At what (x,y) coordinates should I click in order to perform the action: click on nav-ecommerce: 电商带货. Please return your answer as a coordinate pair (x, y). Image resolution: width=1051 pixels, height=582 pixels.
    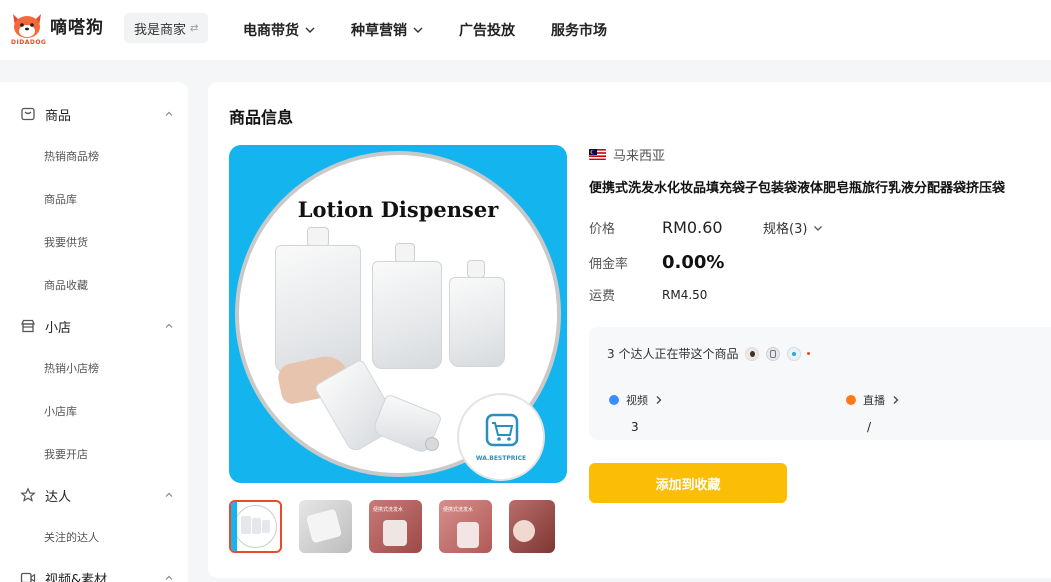
    Looking at the image, I should click on (279, 30).